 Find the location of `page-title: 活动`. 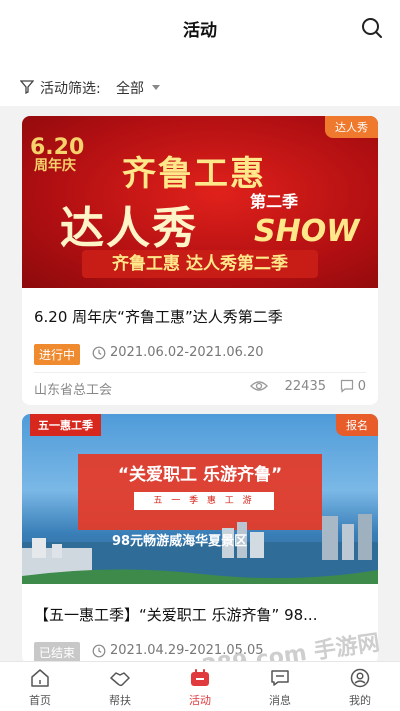

page-title: 活动 is located at coordinates (200, 31).